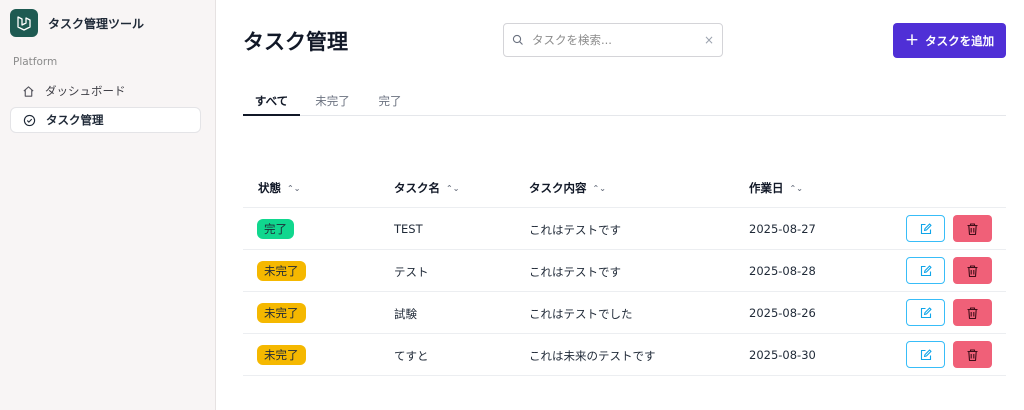  Describe the element at coordinates (411, 272) in the screenshot. I see `task-name: テスト` at that location.